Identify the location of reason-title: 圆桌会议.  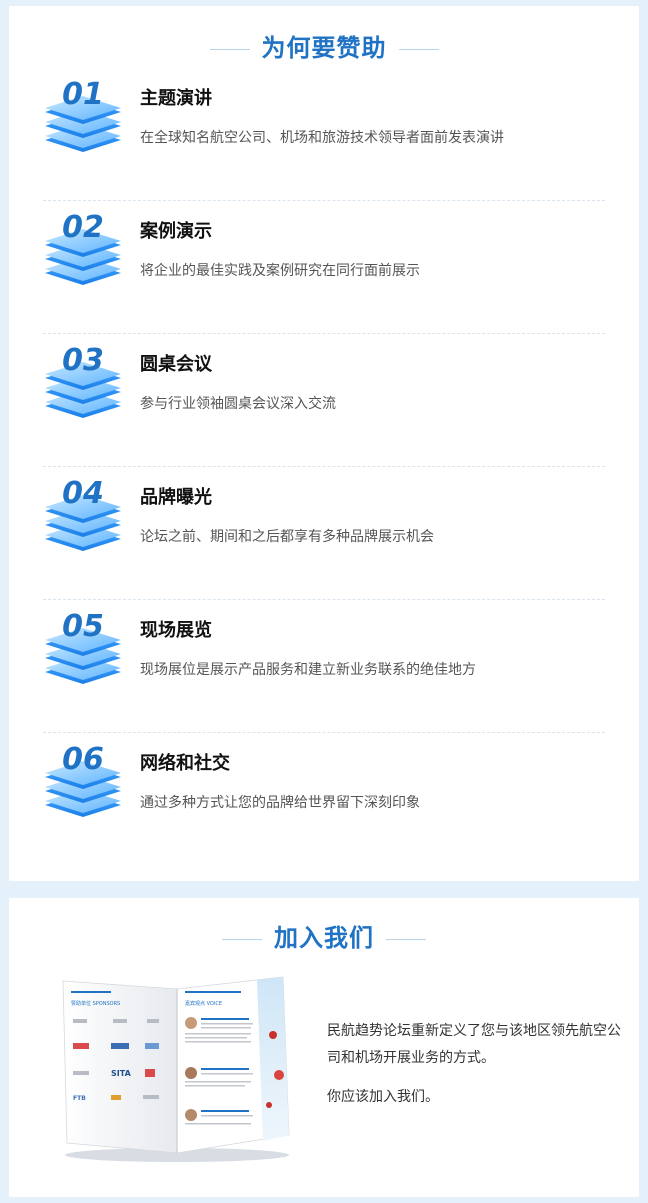
(176, 364).